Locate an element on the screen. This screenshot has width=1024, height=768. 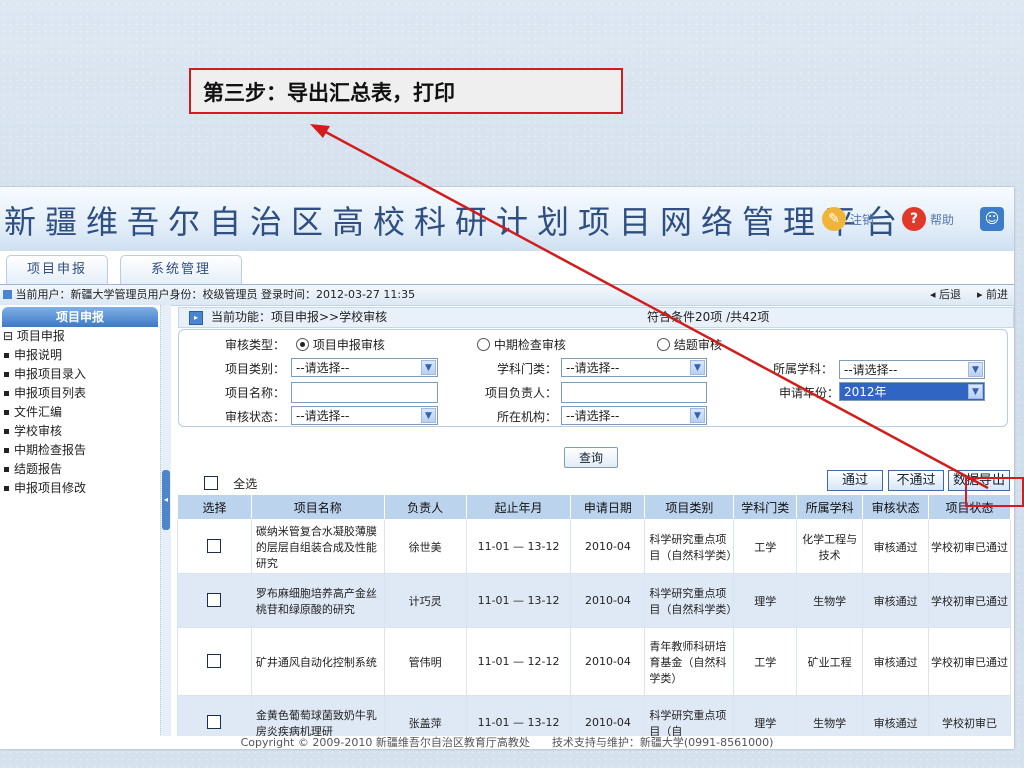
sidebar-item-final-report: 结题报告 is located at coordinates (80, 469).